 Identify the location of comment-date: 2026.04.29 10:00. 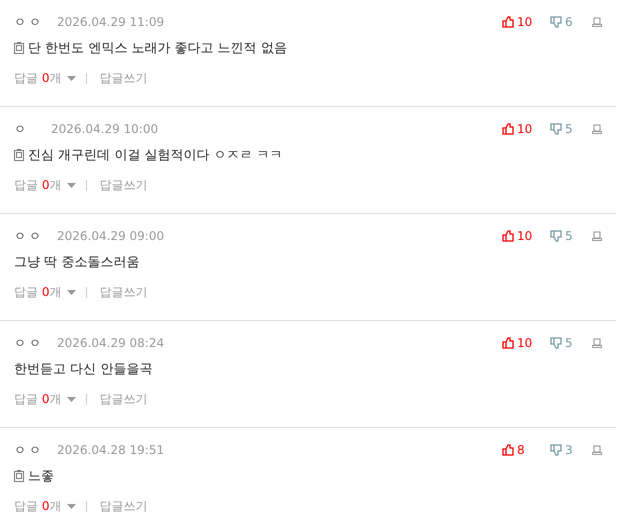
(105, 129).